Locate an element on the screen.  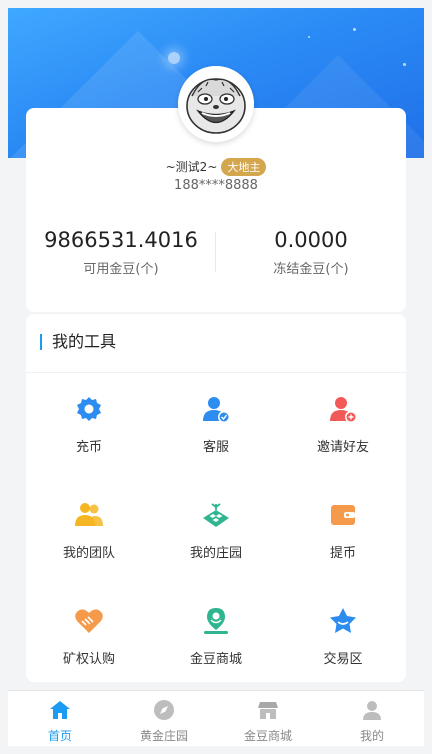
user-name-row: ~测试2~ 大地主 is located at coordinates (216, 167).